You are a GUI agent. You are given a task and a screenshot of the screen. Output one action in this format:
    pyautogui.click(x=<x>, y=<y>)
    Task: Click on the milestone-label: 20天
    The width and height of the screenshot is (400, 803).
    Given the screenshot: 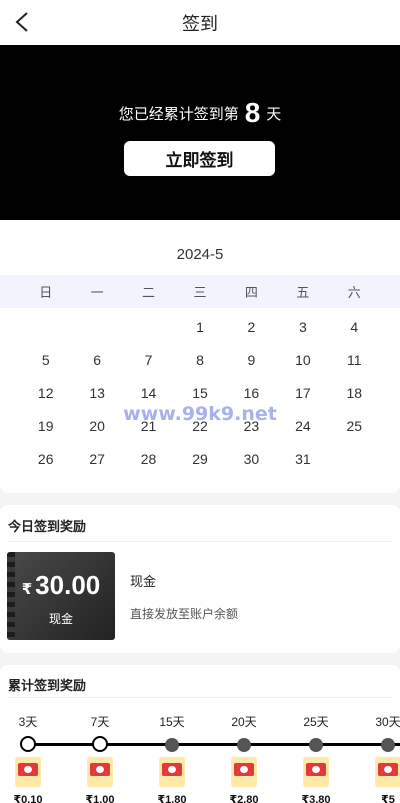 What is the action you would take?
    pyautogui.click(x=244, y=722)
    